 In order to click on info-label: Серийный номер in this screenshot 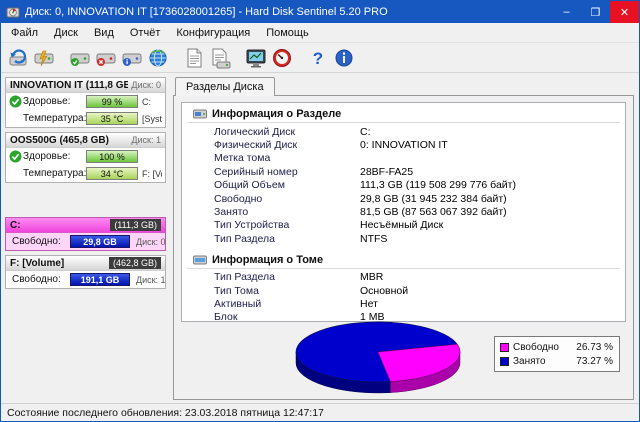, I will do `click(256, 171)`.